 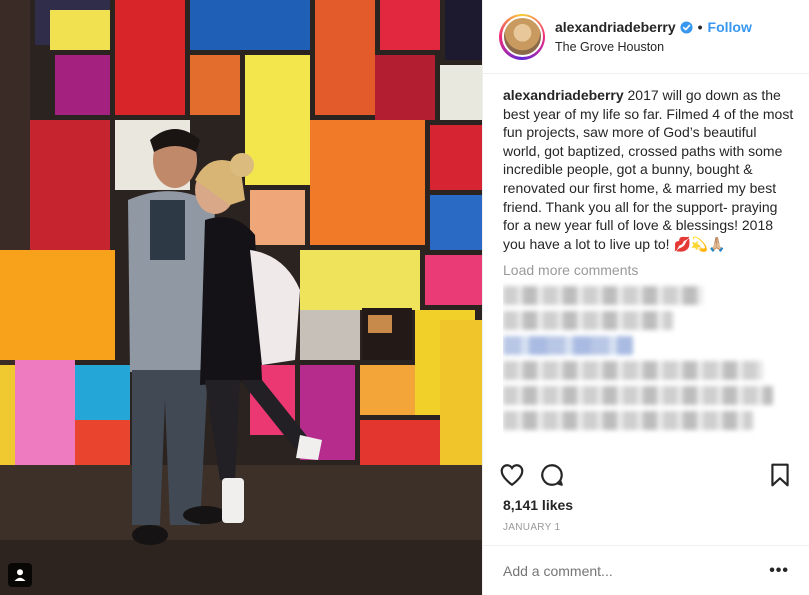 I want to click on bookmark-icon, so click(x=780, y=475).